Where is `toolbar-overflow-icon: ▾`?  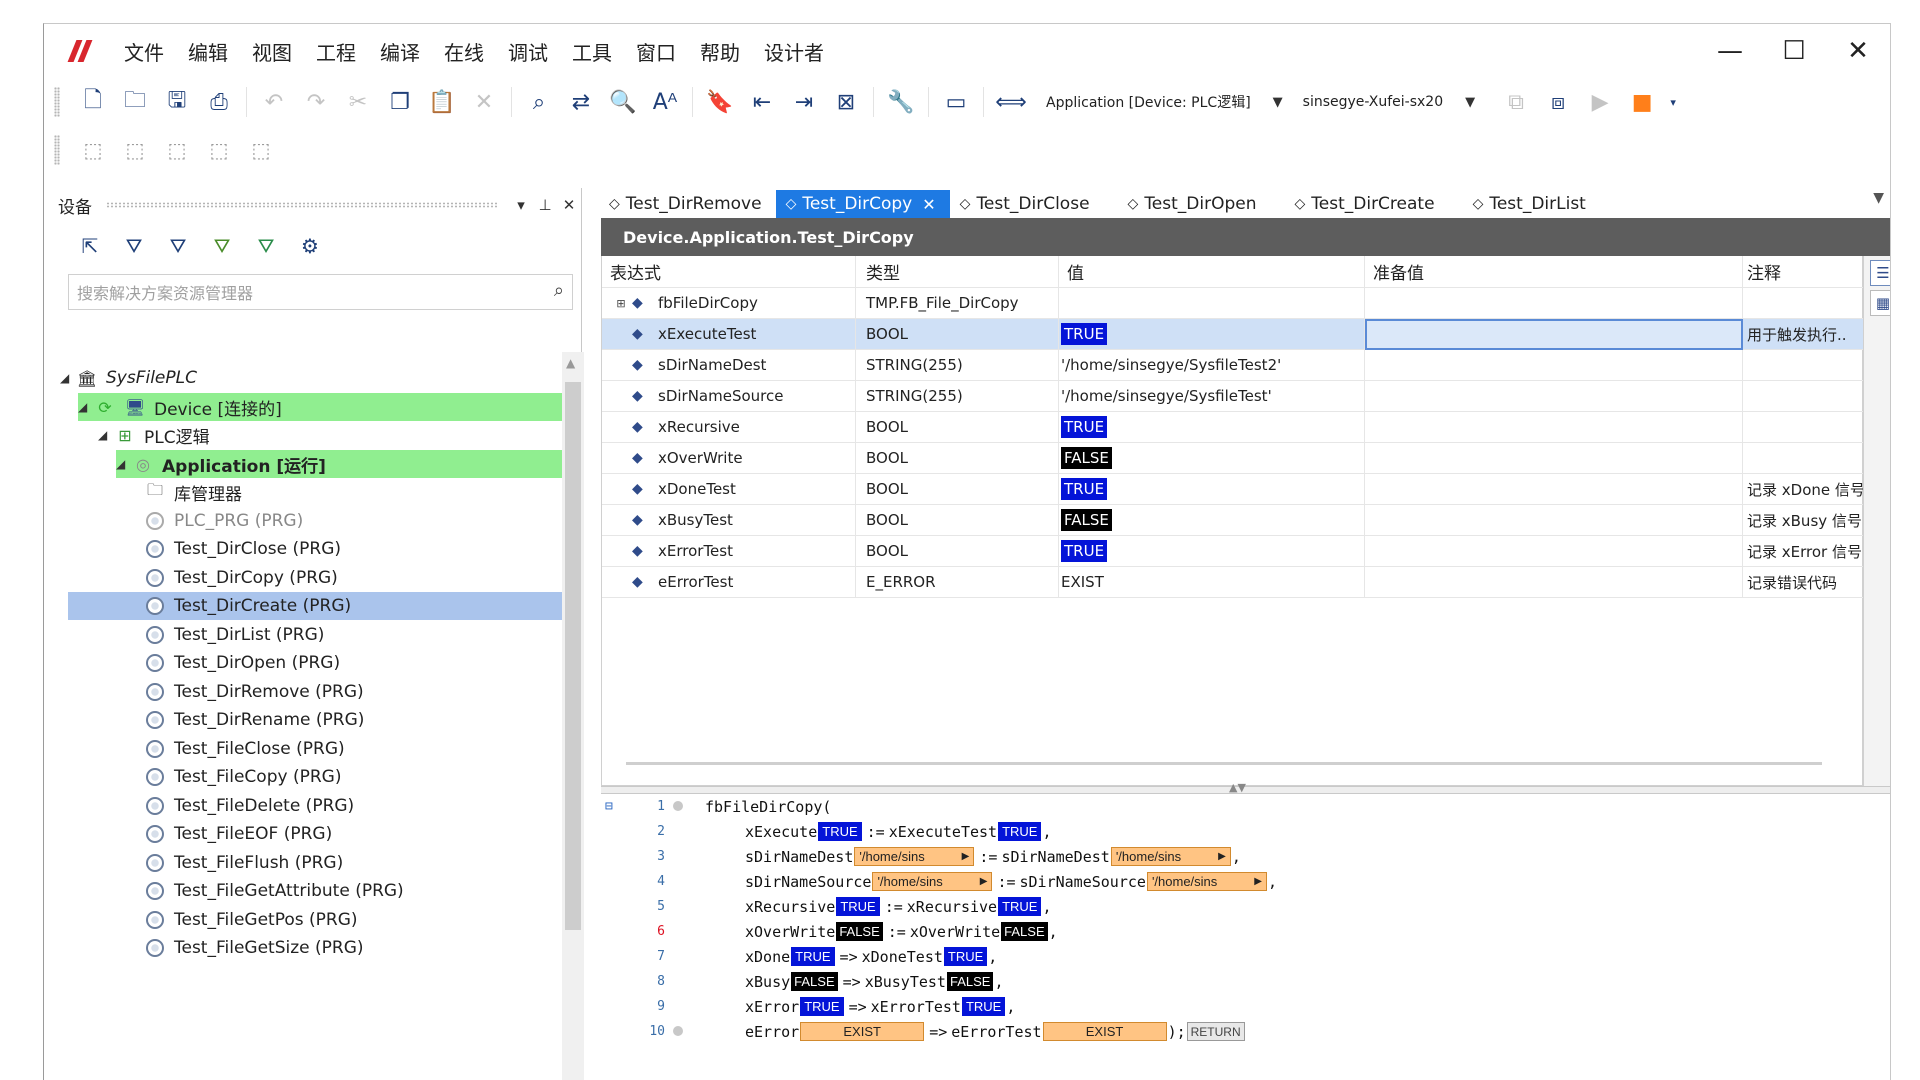 toolbar-overflow-icon: ▾ is located at coordinates (1673, 102).